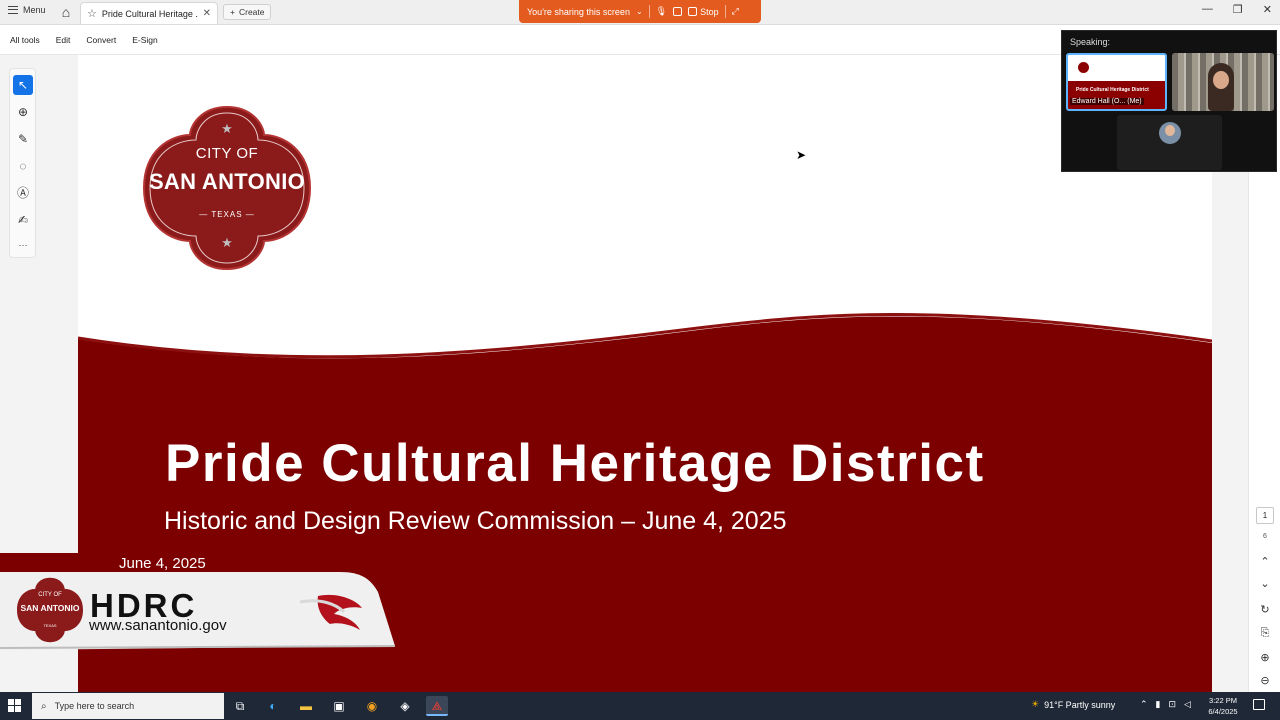 This screenshot has height=720, width=1280. What do you see at coordinates (1116, 95) in the screenshot?
I see `thumbnail-band` at bounding box center [1116, 95].